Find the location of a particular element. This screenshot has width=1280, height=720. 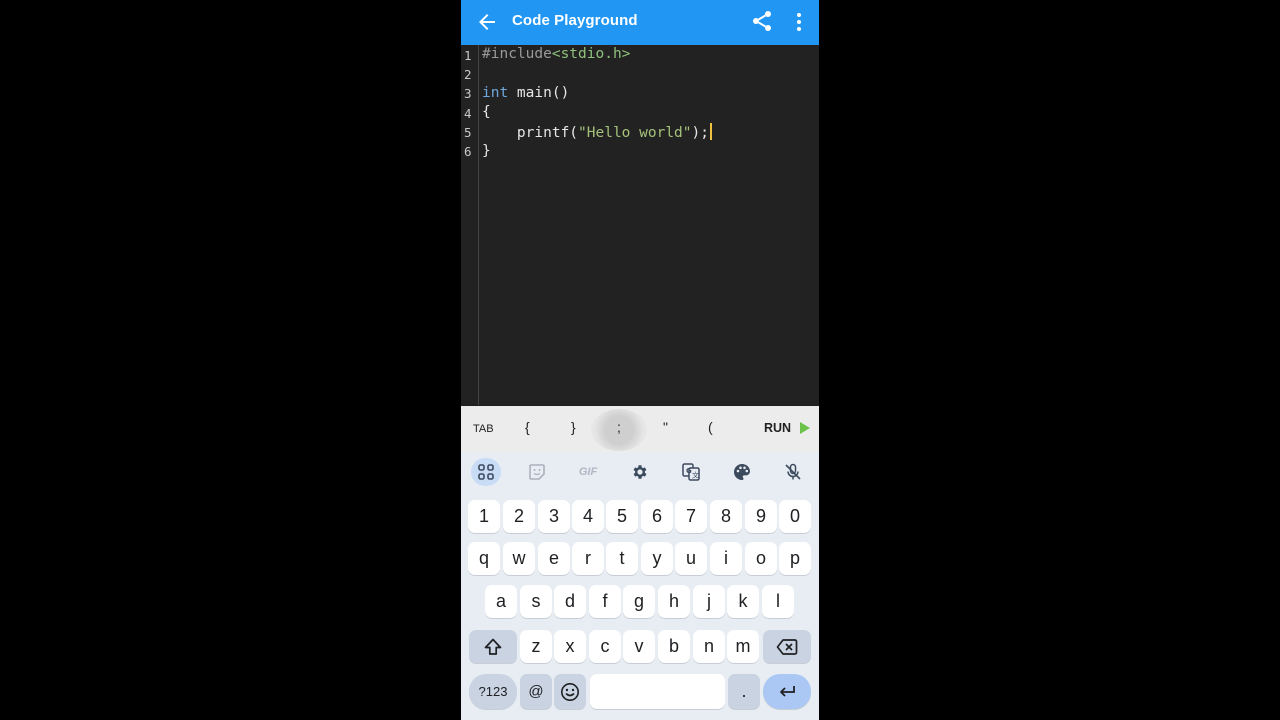

key-b: b is located at coordinates (674, 646).